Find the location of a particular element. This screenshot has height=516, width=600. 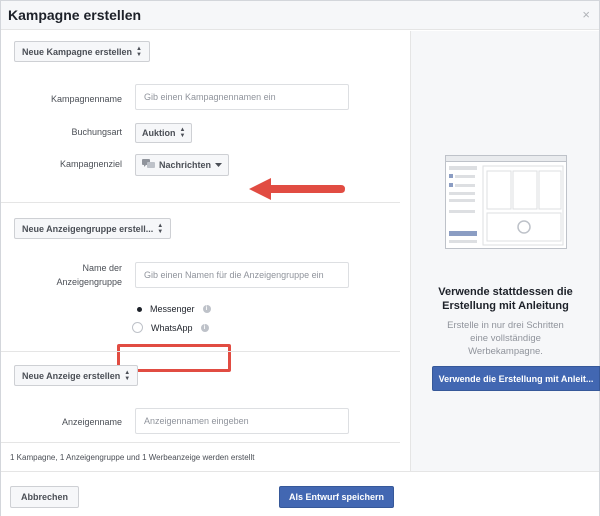

objective-label: Kampagnenziel is located at coordinates (90, 164).